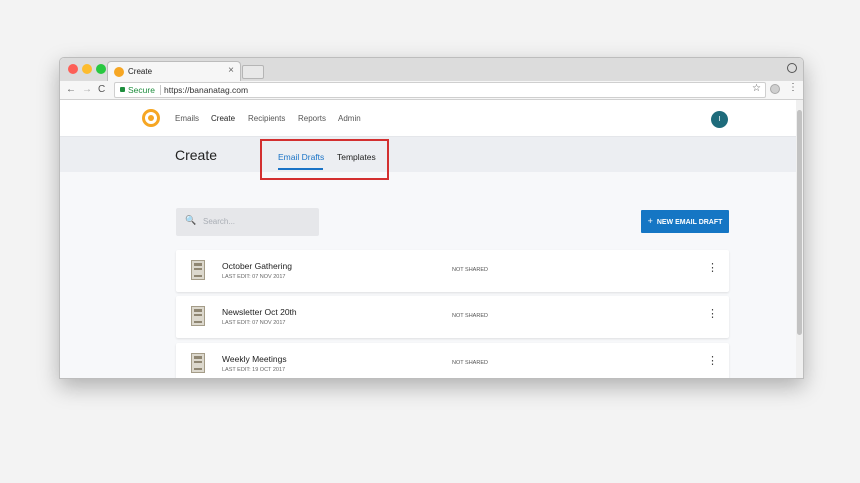 This screenshot has height=483, width=860. I want to click on address-separator, so click(160, 90).